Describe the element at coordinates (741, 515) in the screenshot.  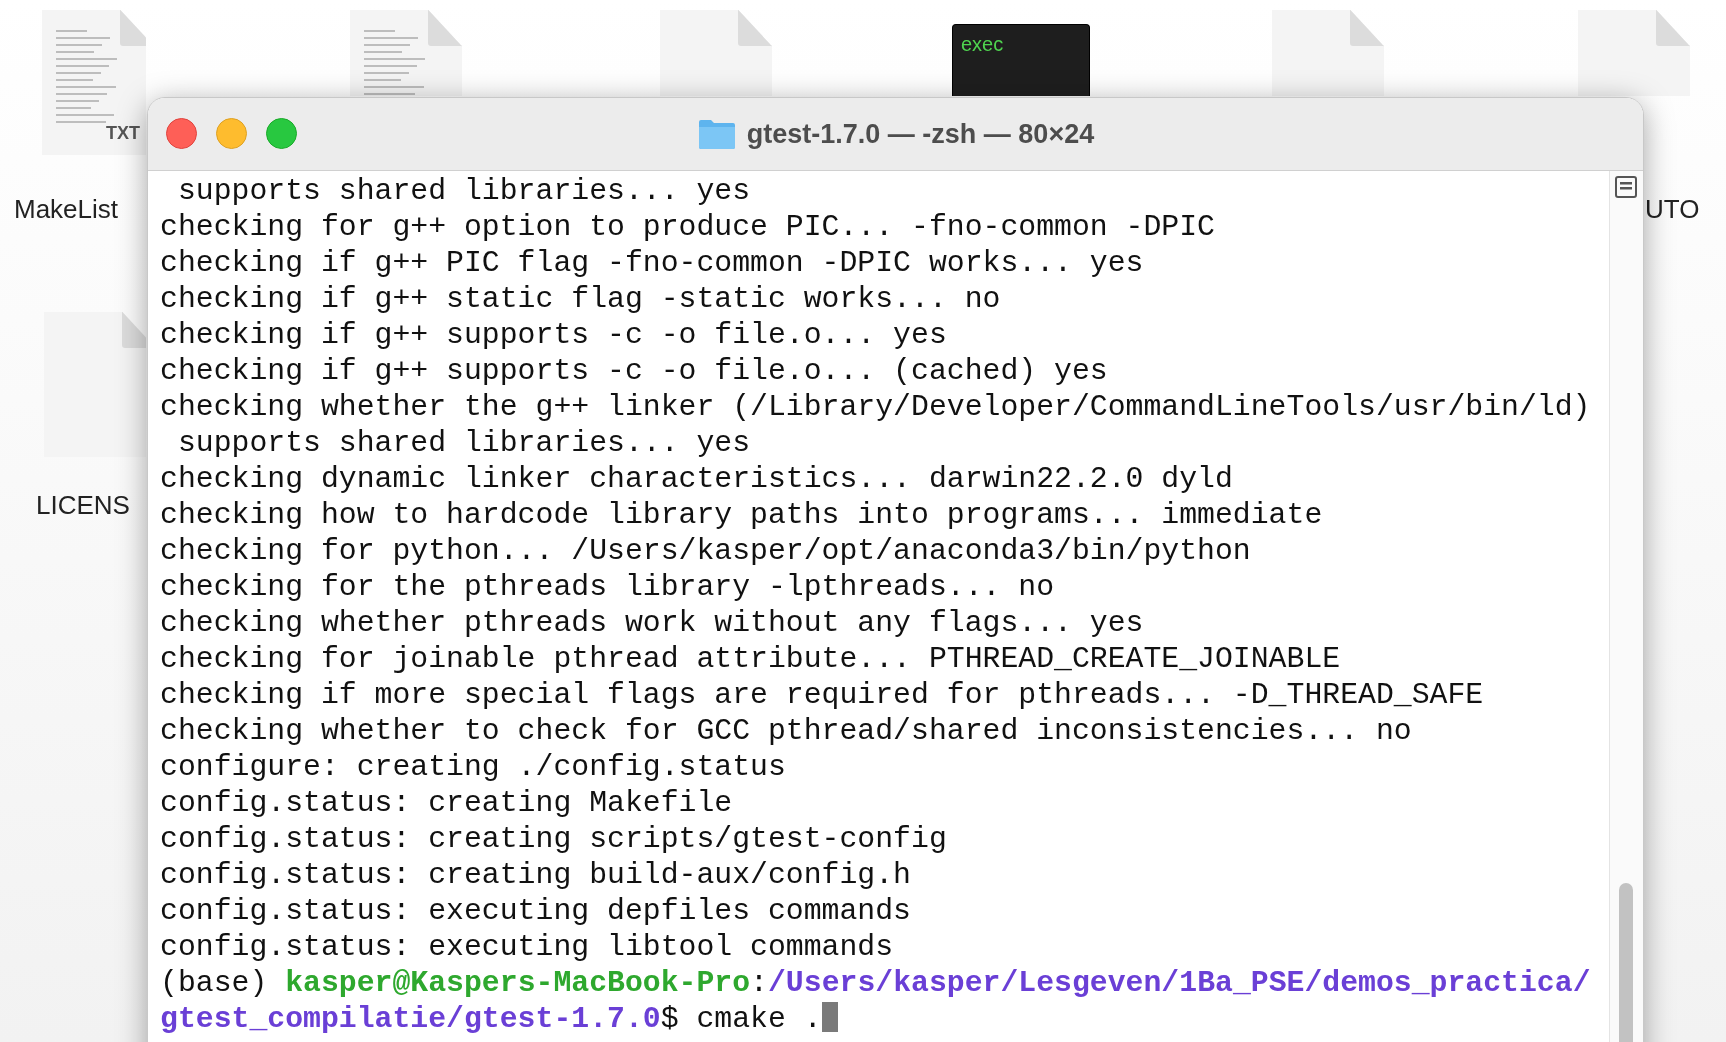
I see `output-line: checking how to hardcode library paths into programs... immediate` at that location.